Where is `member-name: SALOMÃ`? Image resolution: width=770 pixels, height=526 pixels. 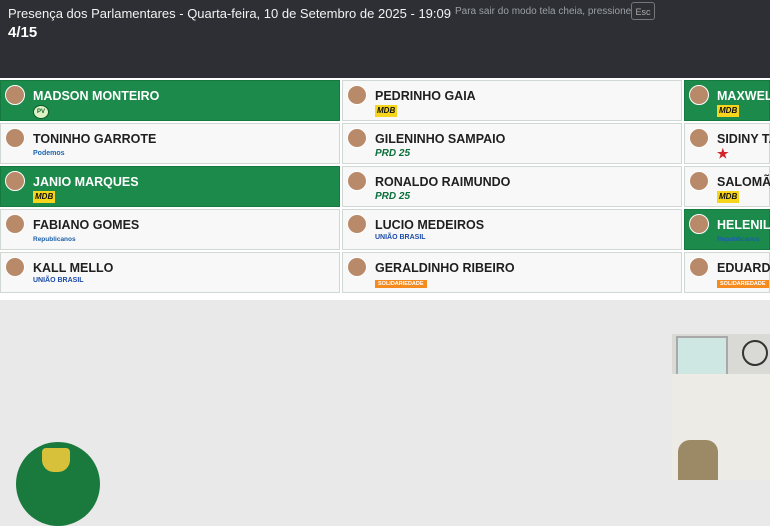 member-name: SALOMÃ is located at coordinates (743, 182).